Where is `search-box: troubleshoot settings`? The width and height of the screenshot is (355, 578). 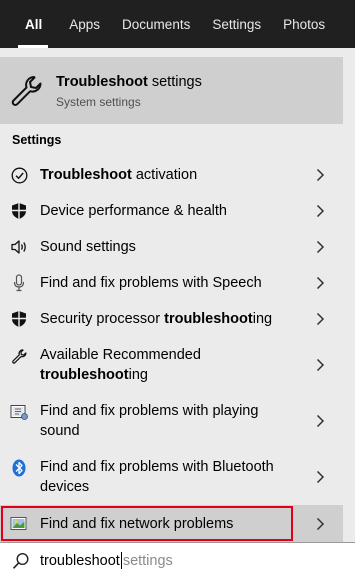
search-box: troubleshoot settings is located at coordinates (177, 560).